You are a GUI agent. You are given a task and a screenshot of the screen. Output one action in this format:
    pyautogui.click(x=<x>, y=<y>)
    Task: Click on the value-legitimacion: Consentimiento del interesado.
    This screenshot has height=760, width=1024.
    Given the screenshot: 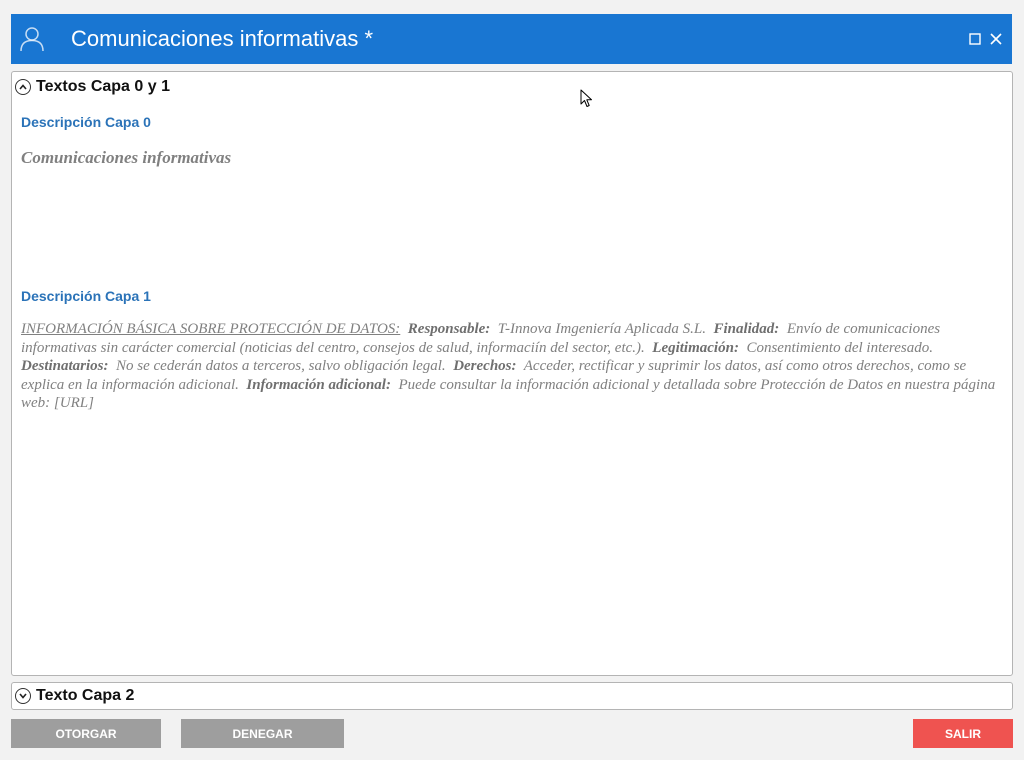 What is the action you would take?
    pyautogui.click(x=839, y=347)
    